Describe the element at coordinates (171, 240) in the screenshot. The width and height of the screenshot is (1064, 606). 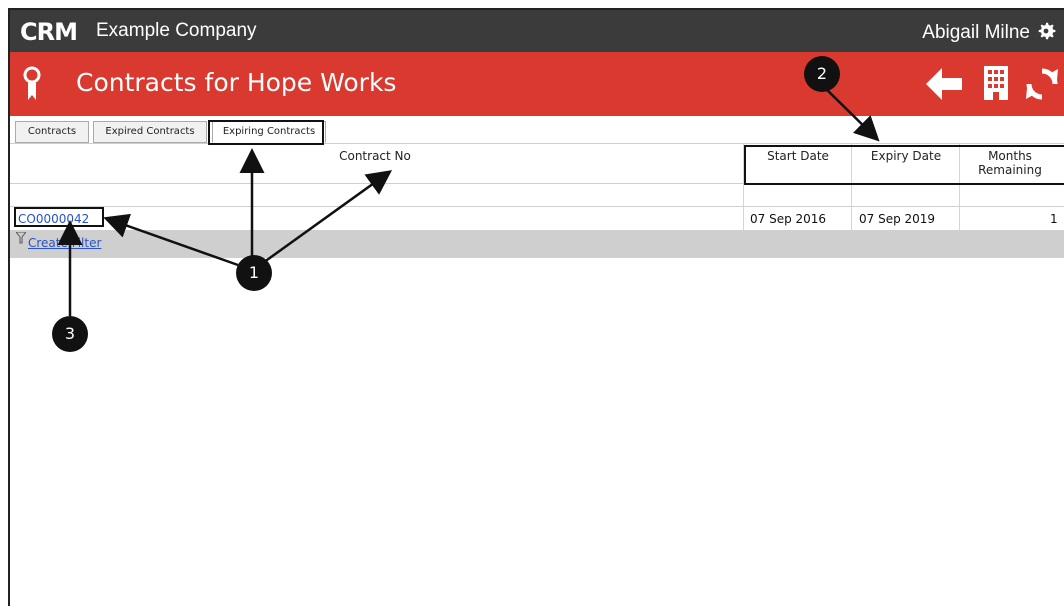
I see `arrow-to-contract-link` at that location.